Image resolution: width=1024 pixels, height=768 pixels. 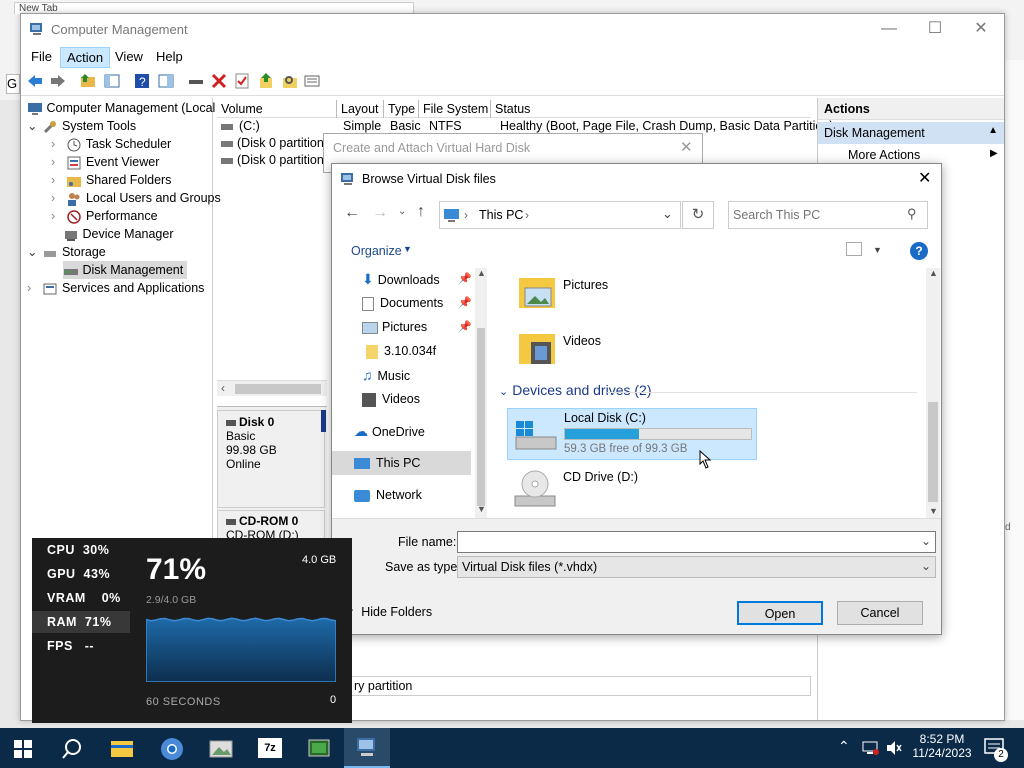 I want to click on column-volume: Volume, so click(x=277, y=109).